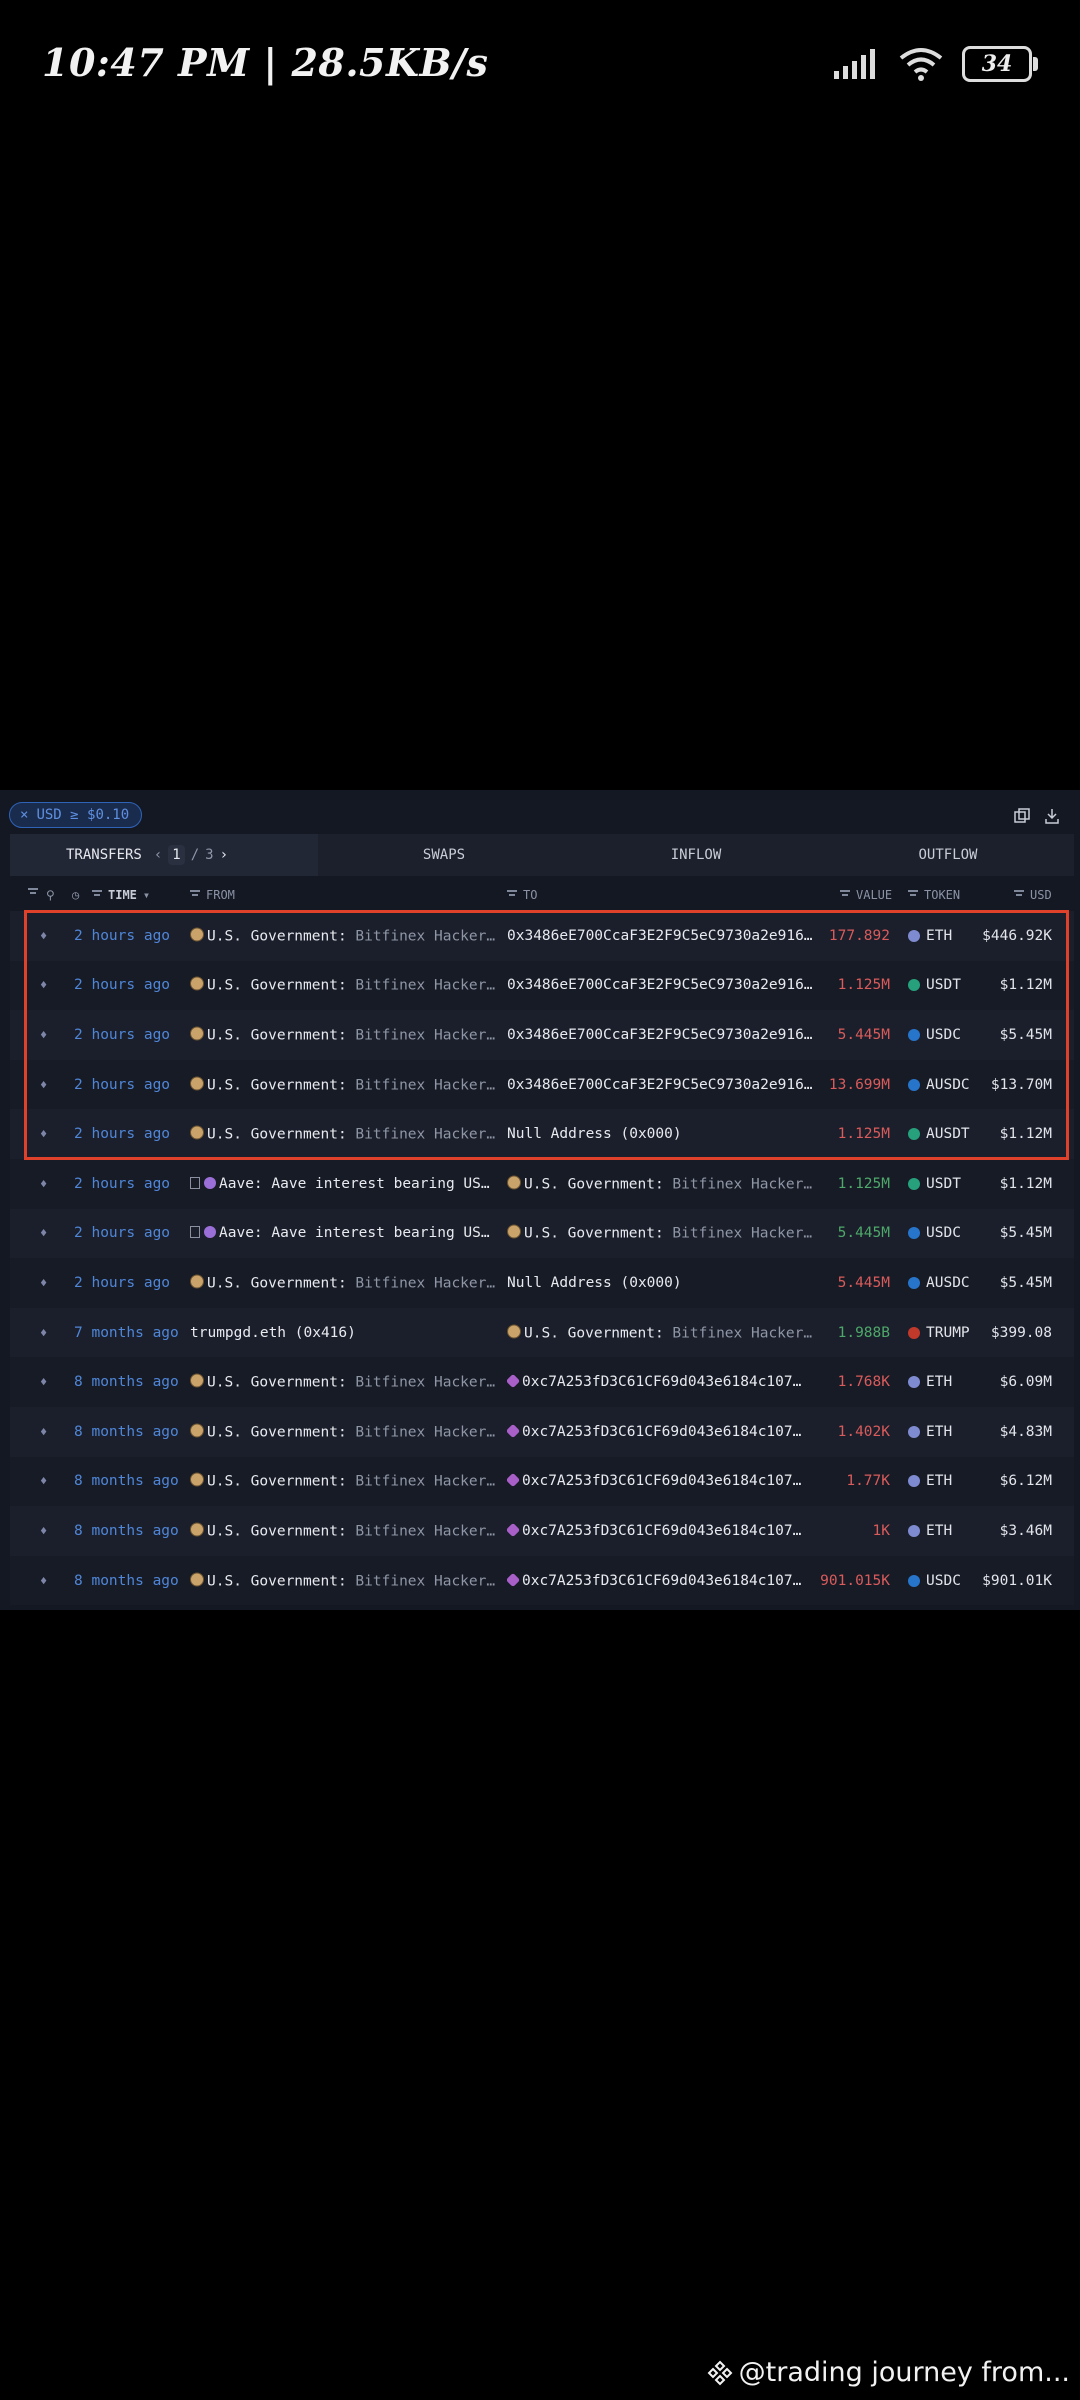 The height and width of the screenshot is (2400, 1080). Describe the element at coordinates (921, 64) in the screenshot. I see `wifi-icon` at that location.